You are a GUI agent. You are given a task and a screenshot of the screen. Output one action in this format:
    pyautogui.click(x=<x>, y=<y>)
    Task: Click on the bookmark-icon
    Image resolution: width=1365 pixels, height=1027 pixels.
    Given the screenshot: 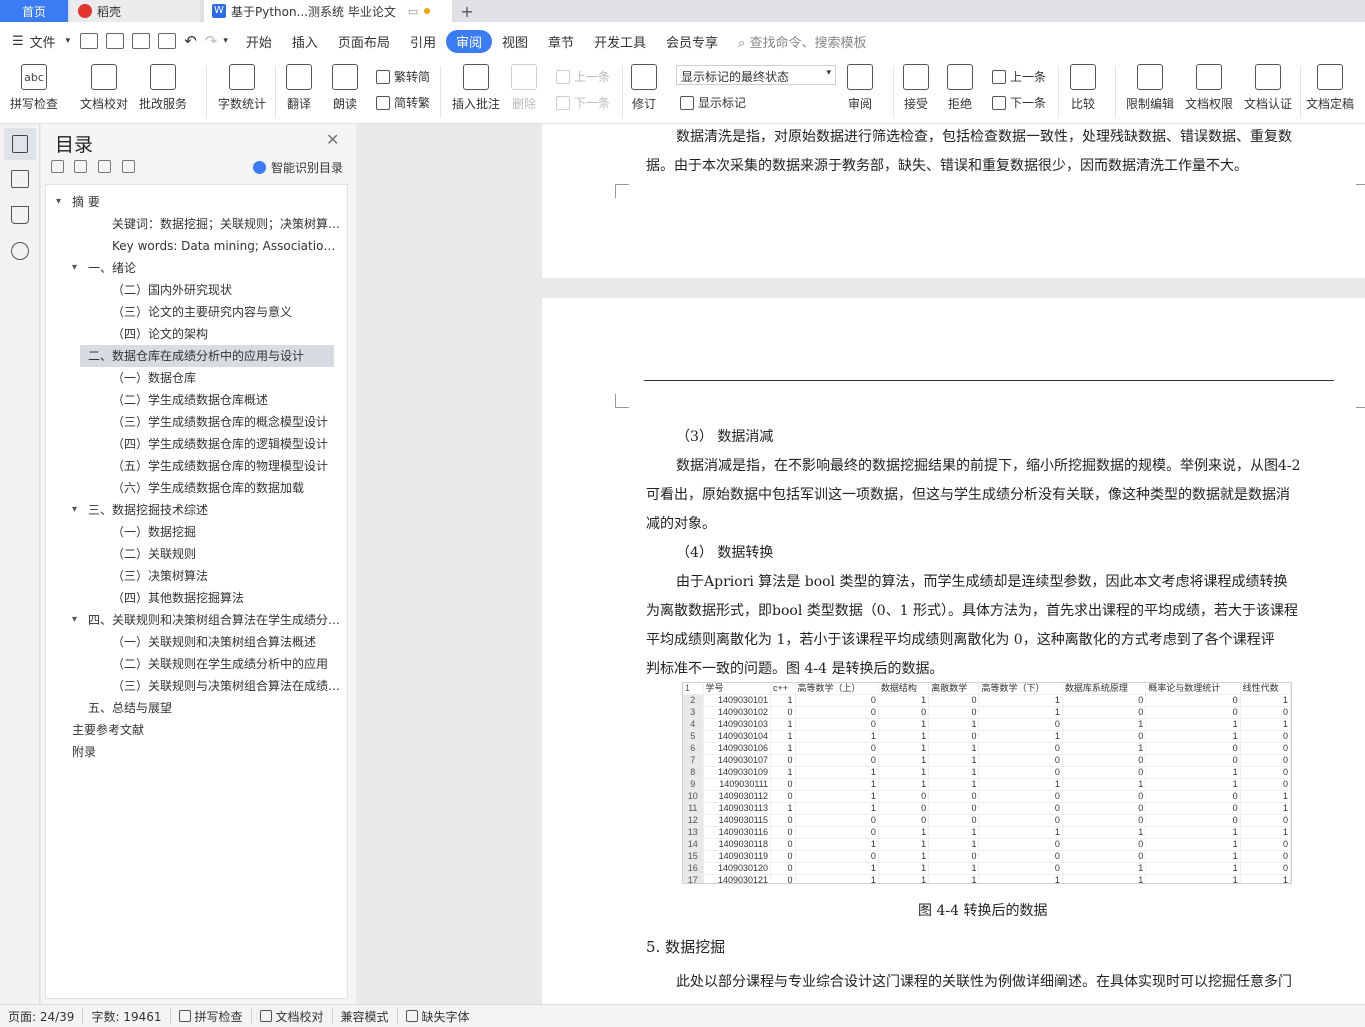 What is the action you would take?
    pyautogui.click(x=20, y=215)
    